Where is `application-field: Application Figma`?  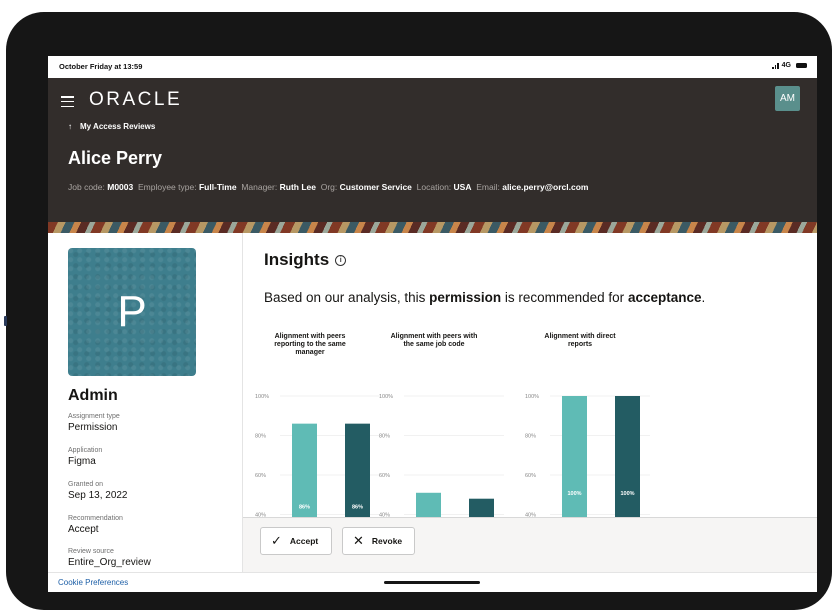 application-field: Application Figma is located at coordinates (85, 457).